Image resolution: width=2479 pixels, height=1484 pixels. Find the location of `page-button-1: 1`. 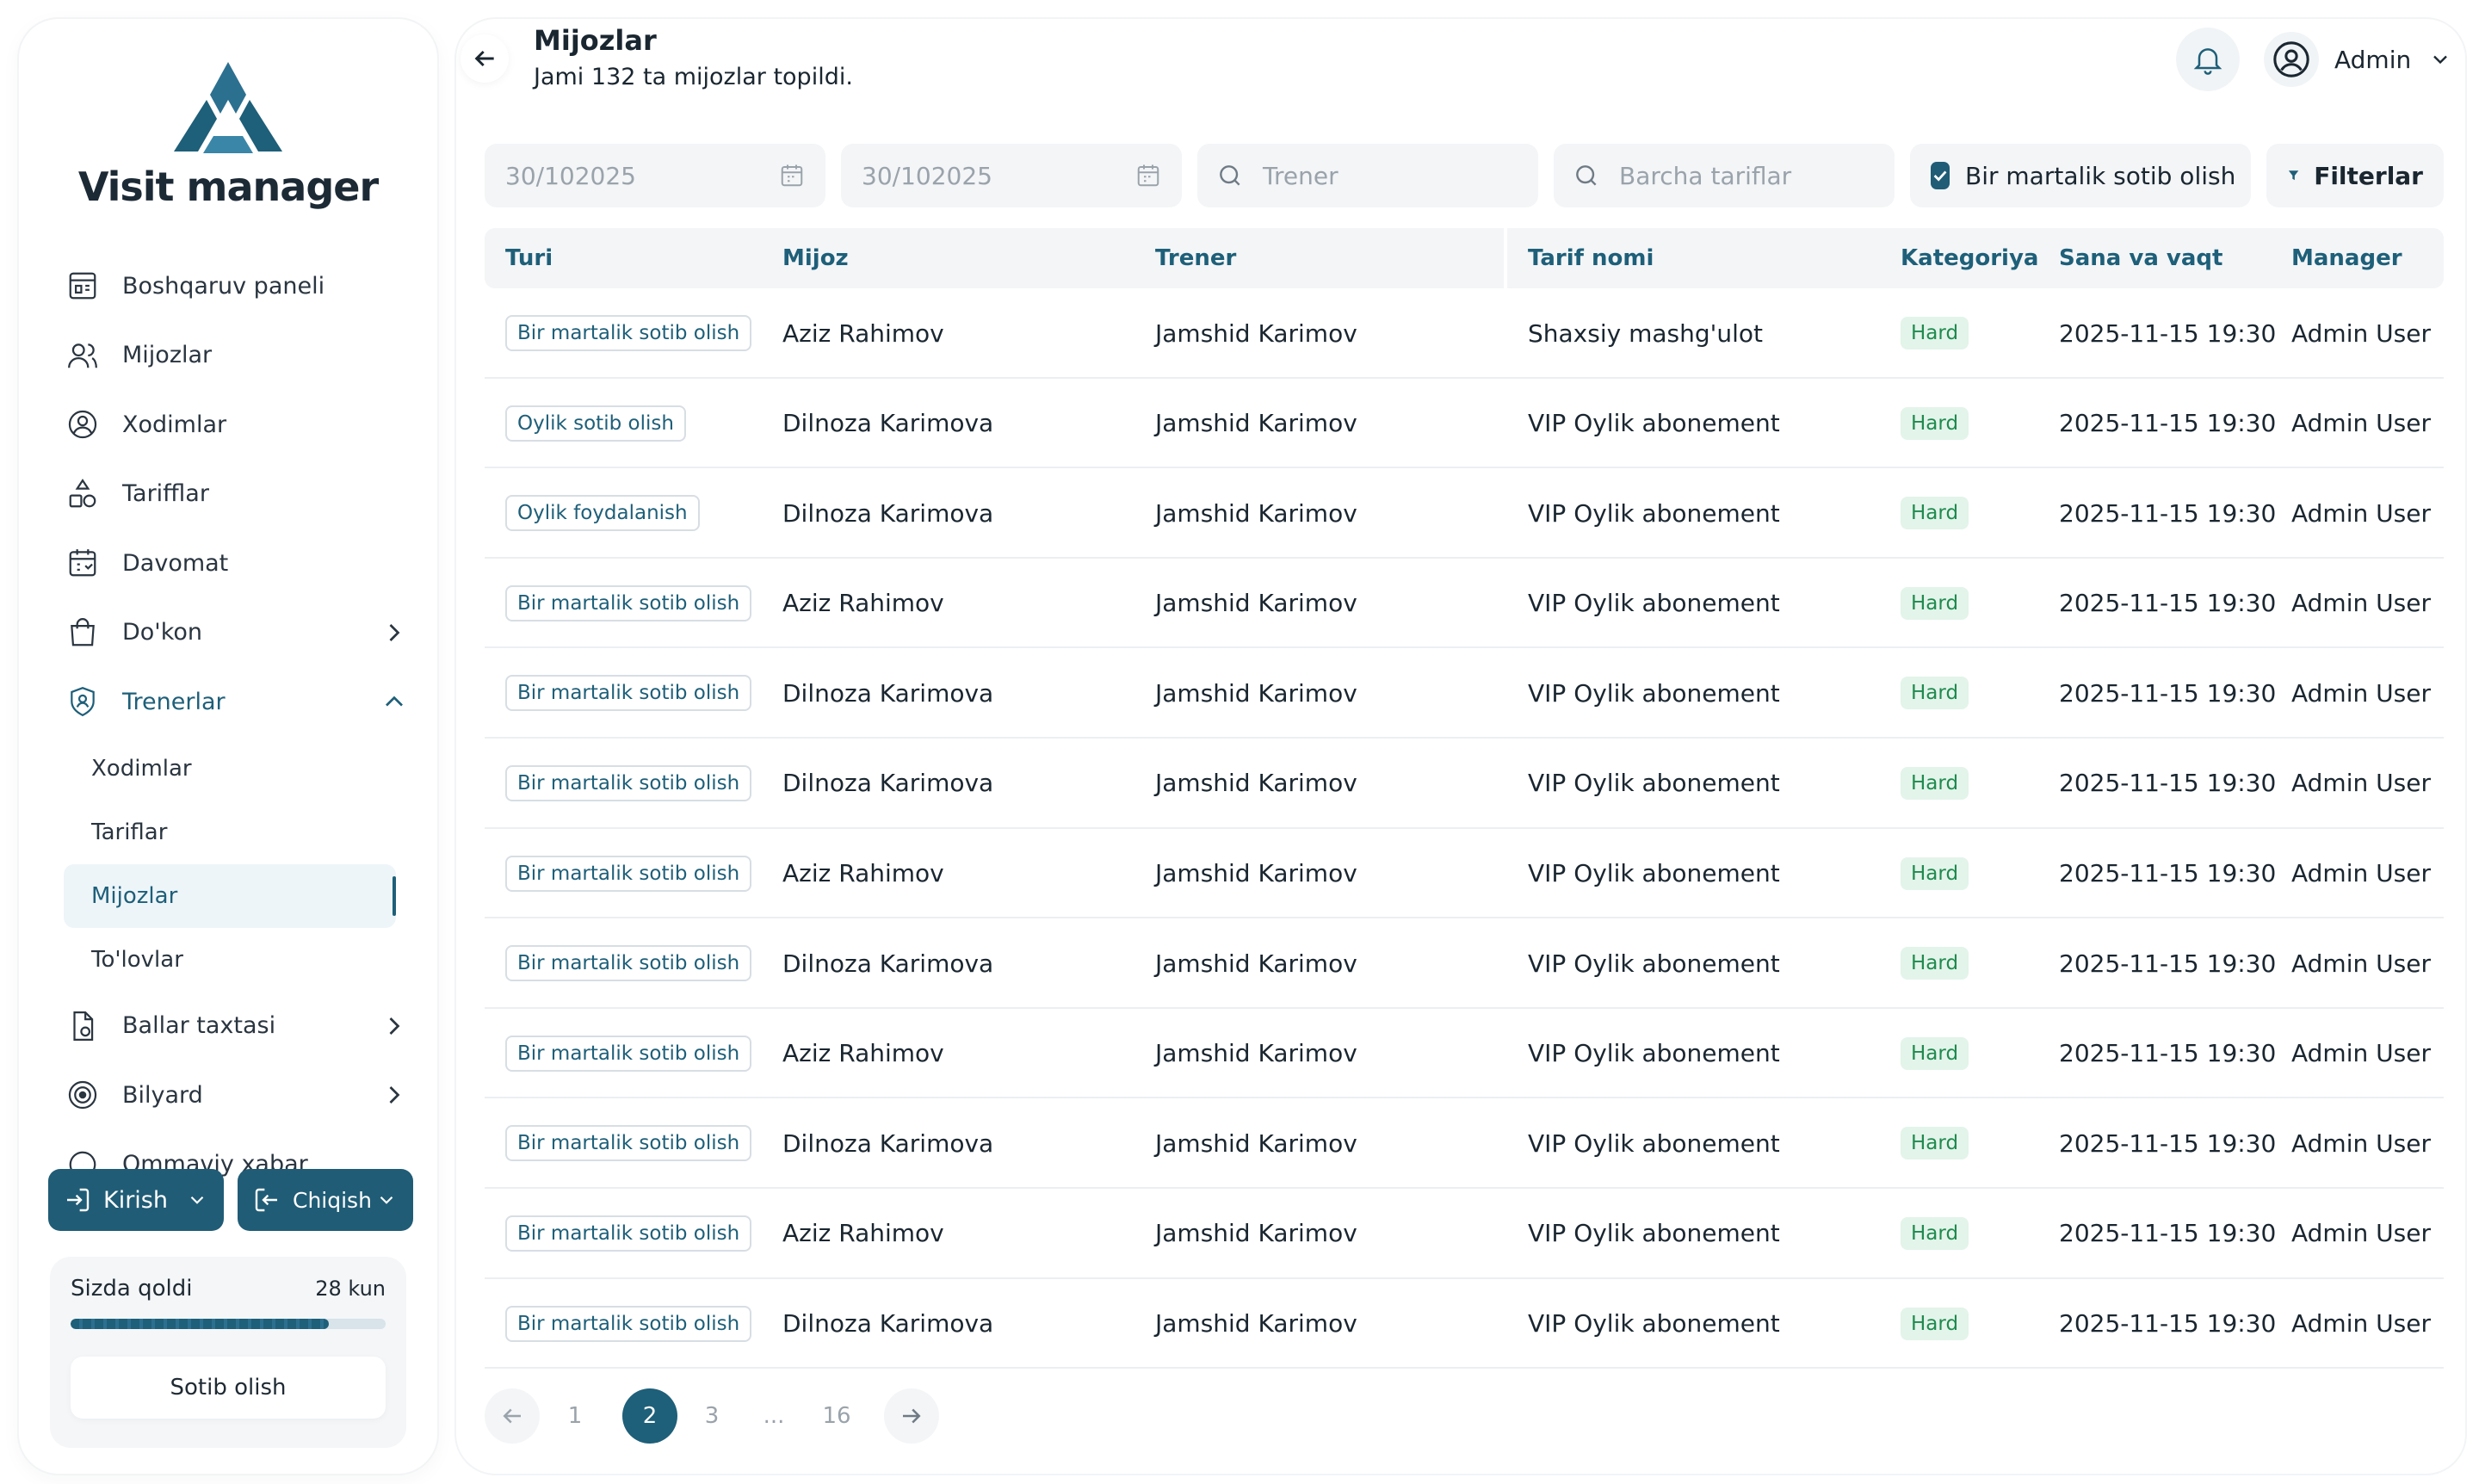

page-button-1: 1 is located at coordinates (575, 1416).